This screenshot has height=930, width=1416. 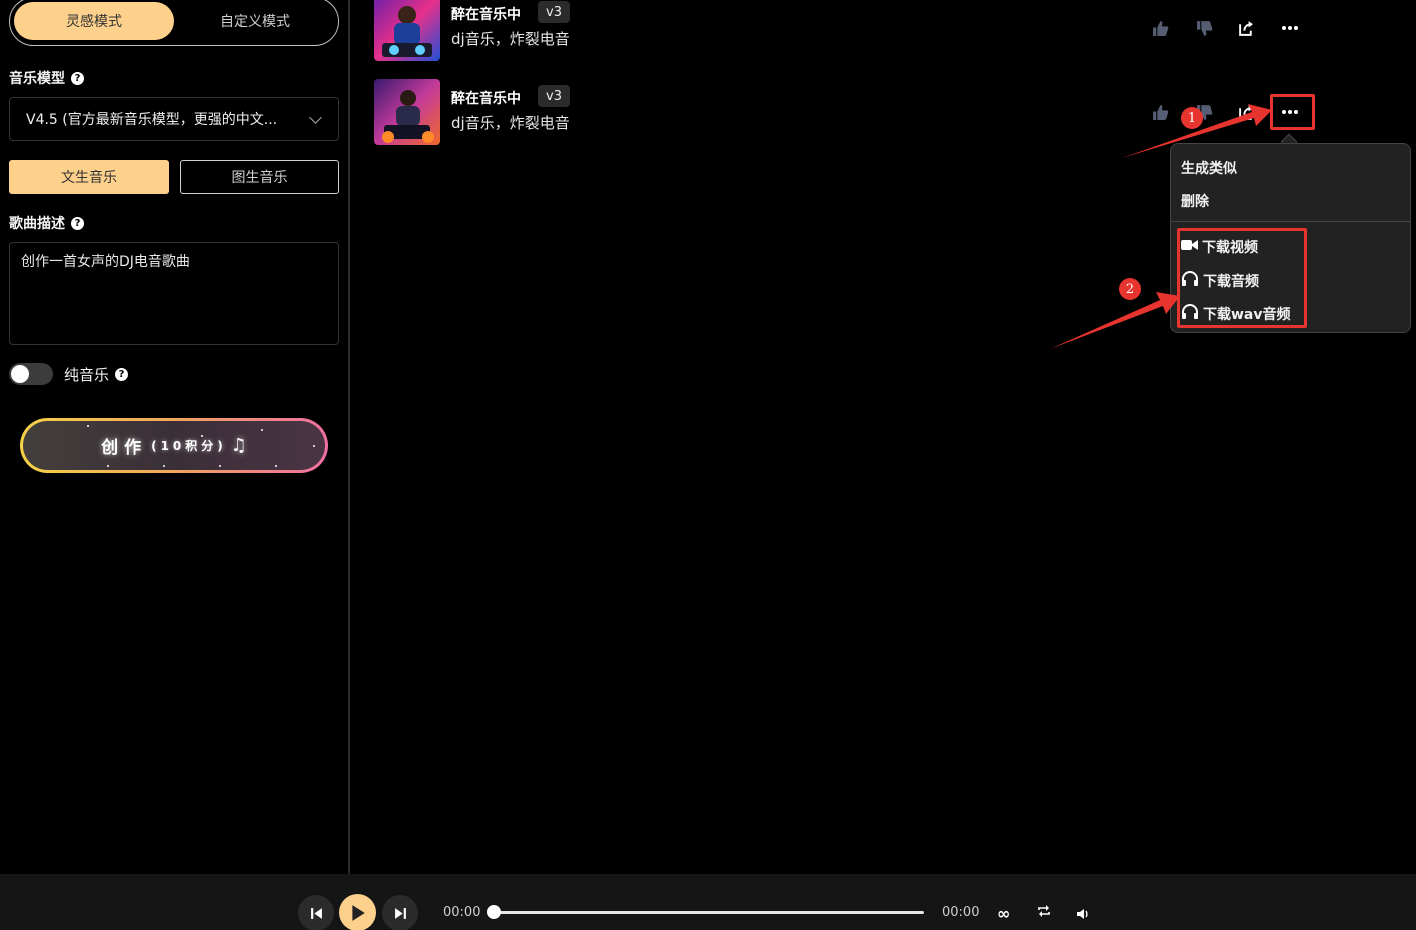 What do you see at coordinates (1292, 112) in the screenshot?
I see `highlight-more-button` at bounding box center [1292, 112].